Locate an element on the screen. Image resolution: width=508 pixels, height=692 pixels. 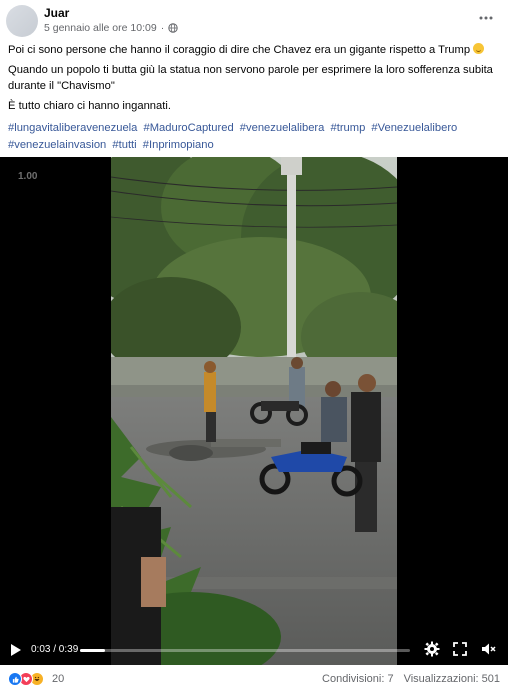
video-progress-fill is located at coordinates (93, 650).